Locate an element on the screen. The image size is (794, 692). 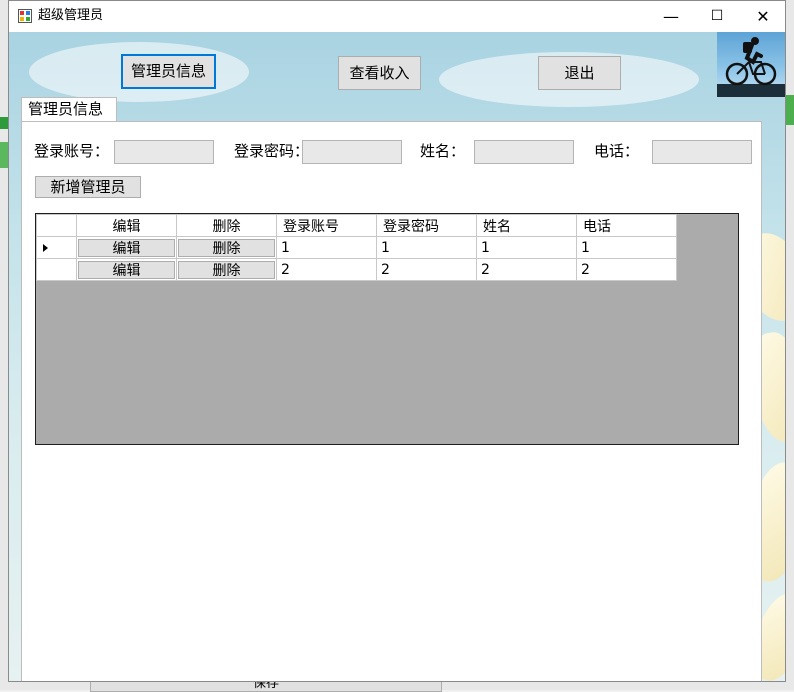
column-header-edit: 编辑 is located at coordinates (126, 225).